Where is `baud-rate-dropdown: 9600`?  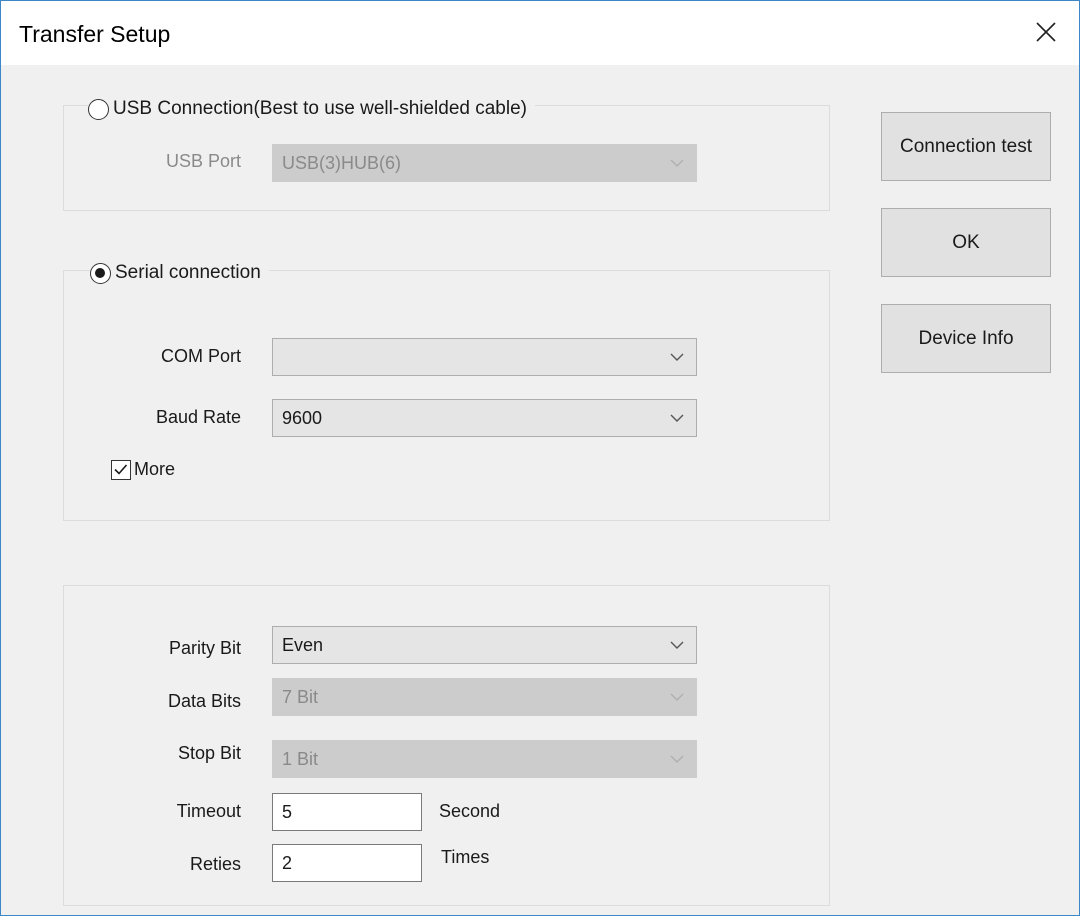 baud-rate-dropdown: 9600 is located at coordinates (484, 418).